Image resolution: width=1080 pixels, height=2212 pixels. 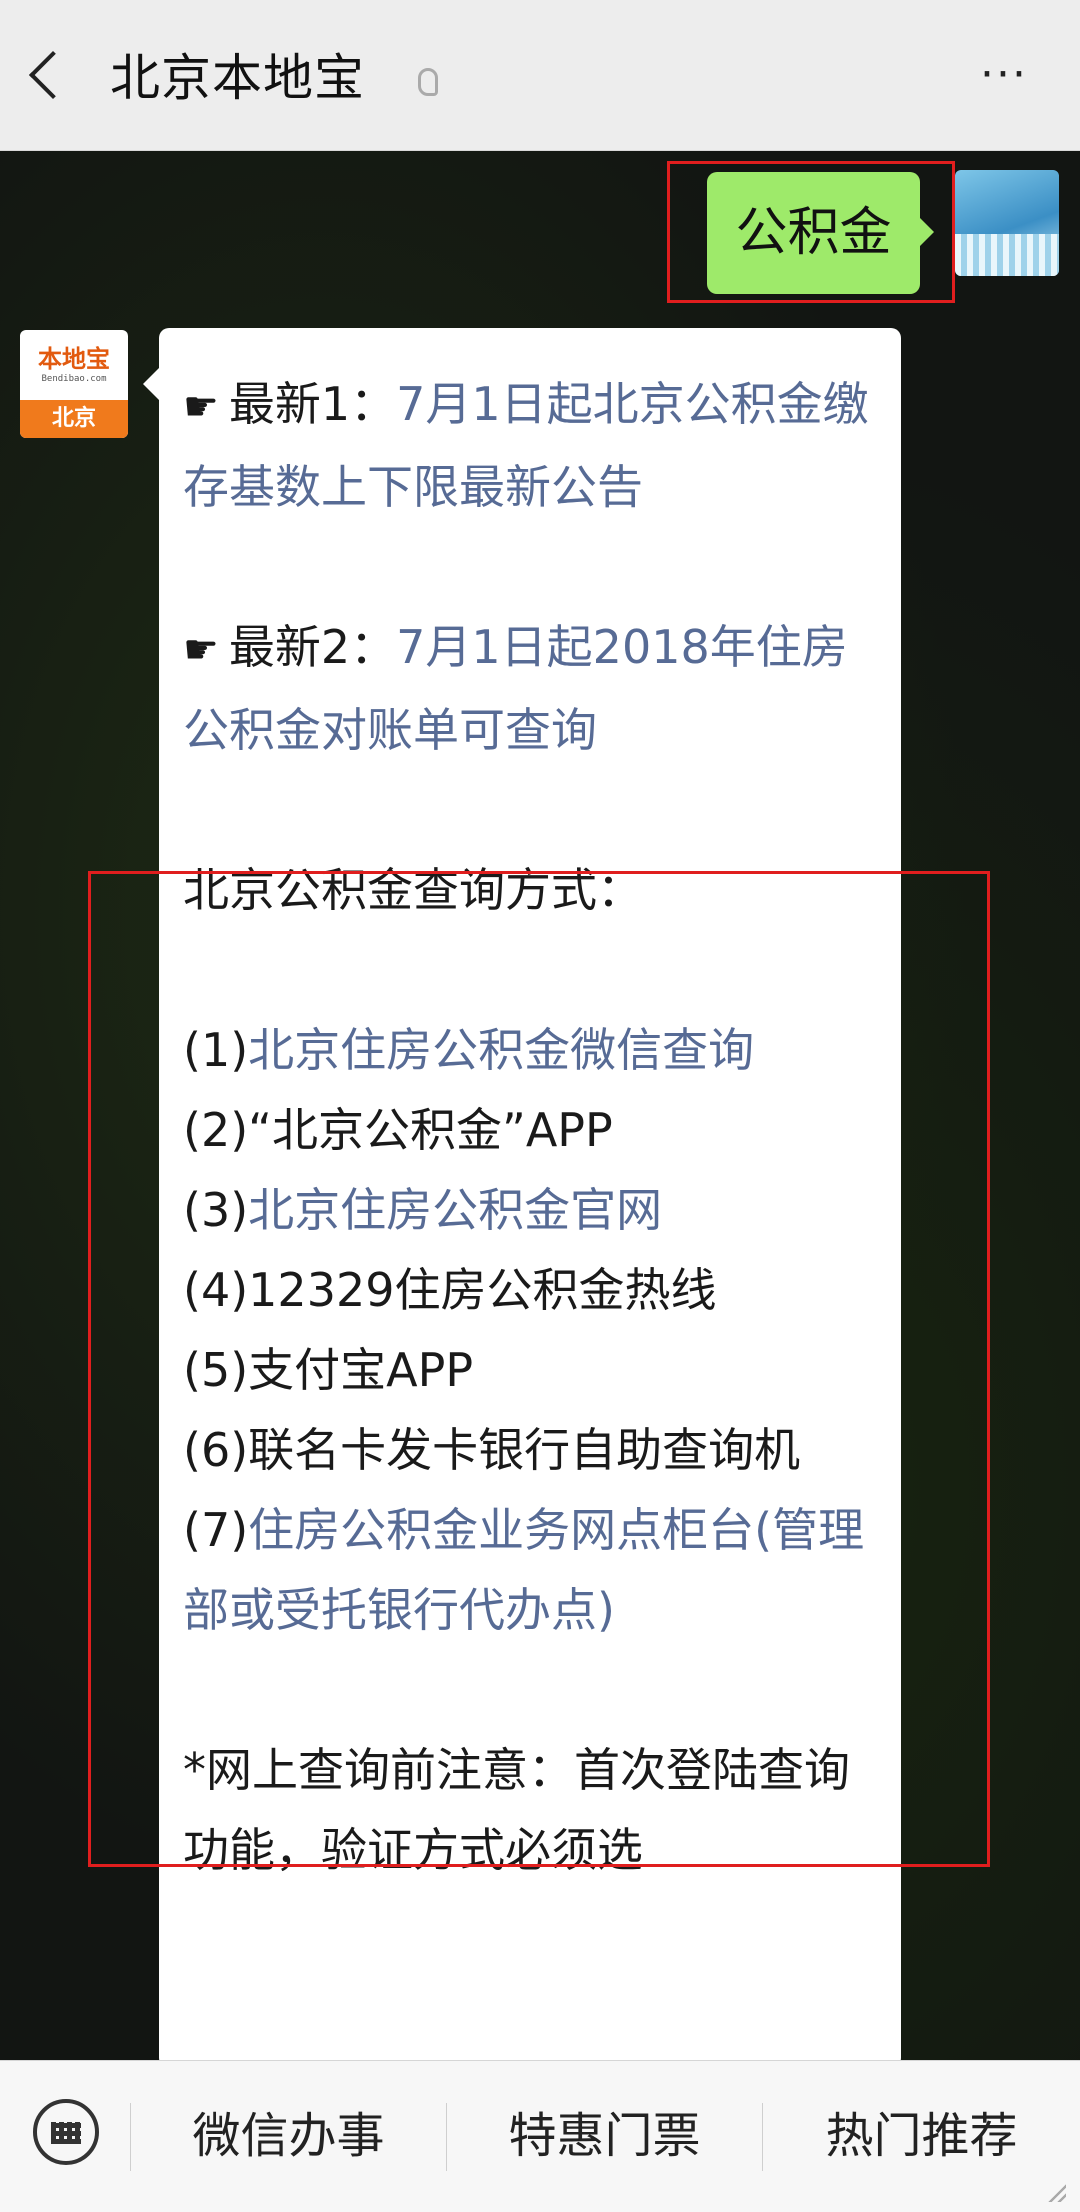 What do you see at coordinates (921, 2136) in the screenshot?
I see `menu-item-hot-recommendations: 热门推荐` at bounding box center [921, 2136].